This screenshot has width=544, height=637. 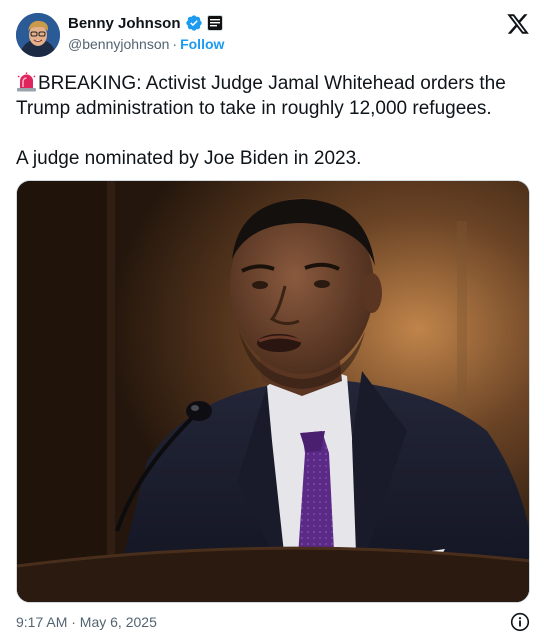 I want to click on author-name-row: Benny Johnson, so click(x=145, y=23).